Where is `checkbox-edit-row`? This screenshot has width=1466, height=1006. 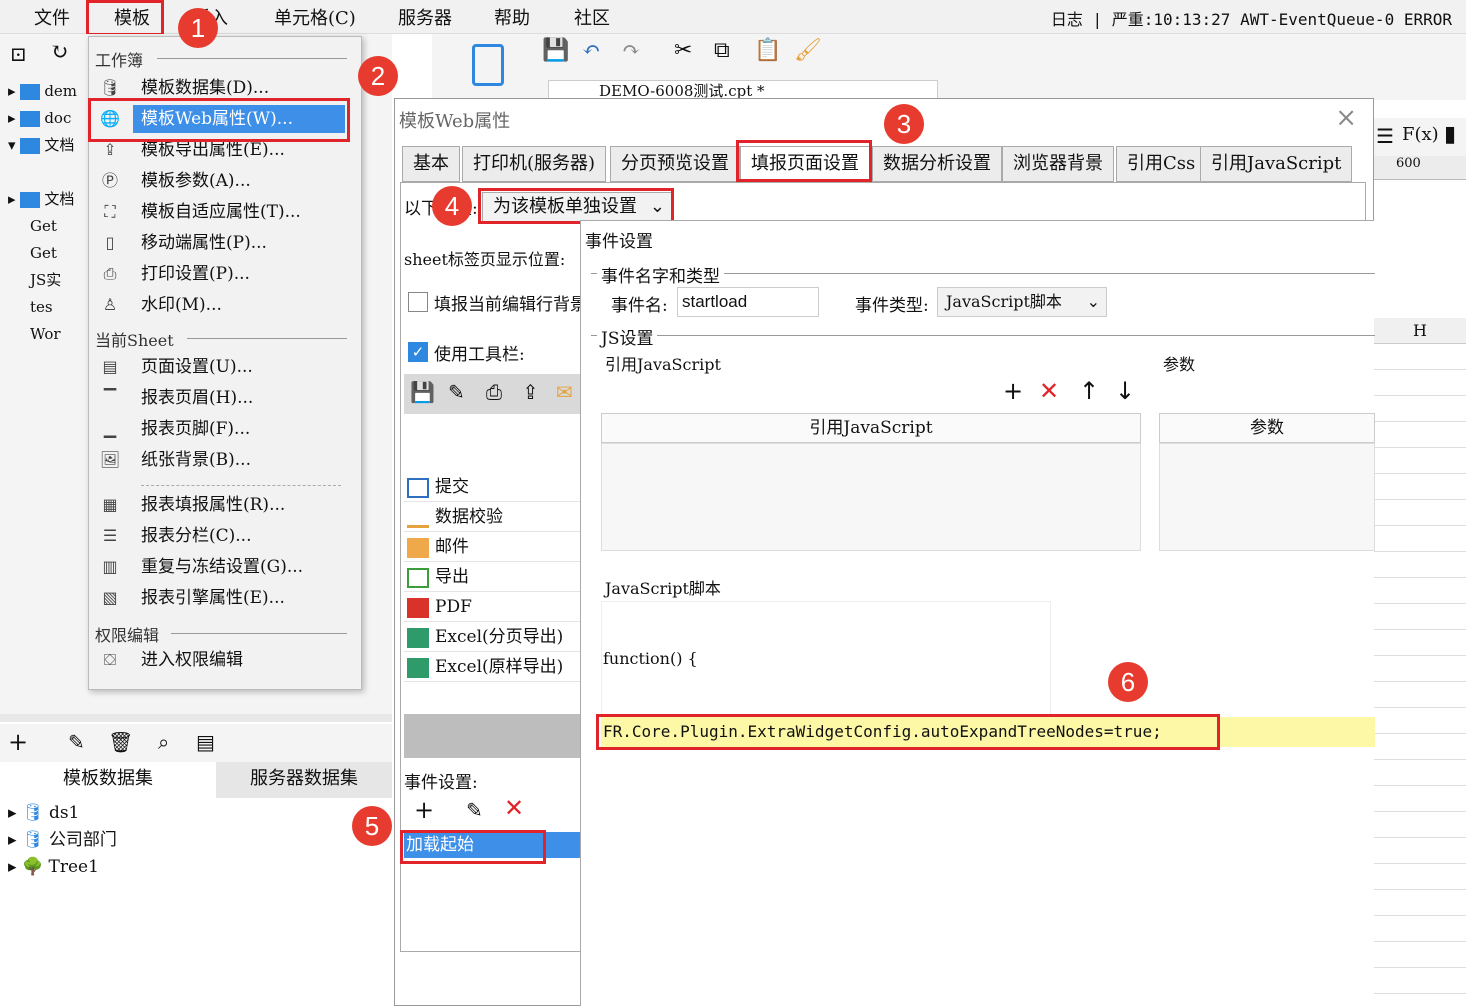
checkbox-edit-row is located at coordinates (418, 302).